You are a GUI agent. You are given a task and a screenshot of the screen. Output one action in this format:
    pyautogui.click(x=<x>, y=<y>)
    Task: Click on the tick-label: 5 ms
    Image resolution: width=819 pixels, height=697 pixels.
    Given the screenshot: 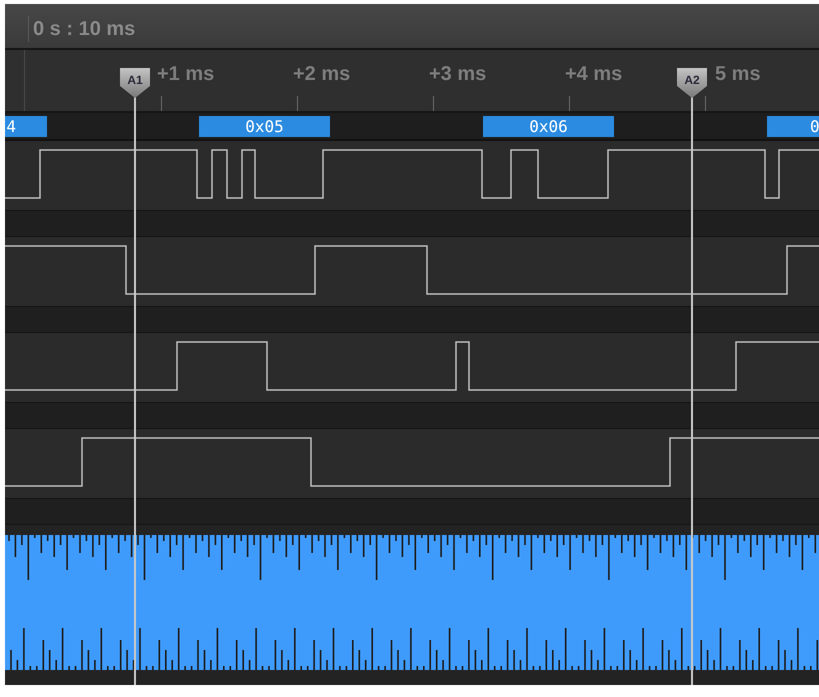 What is the action you would take?
    pyautogui.click(x=738, y=74)
    